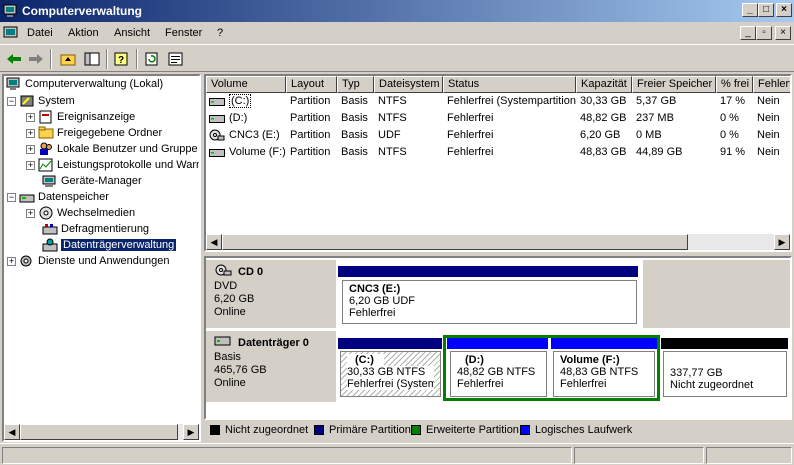 The height and width of the screenshot is (465, 794). What do you see at coordinates (734, 84) in the screenshot?
I see `col-prozent-frei: % frei` at bounding box center [734, 84].